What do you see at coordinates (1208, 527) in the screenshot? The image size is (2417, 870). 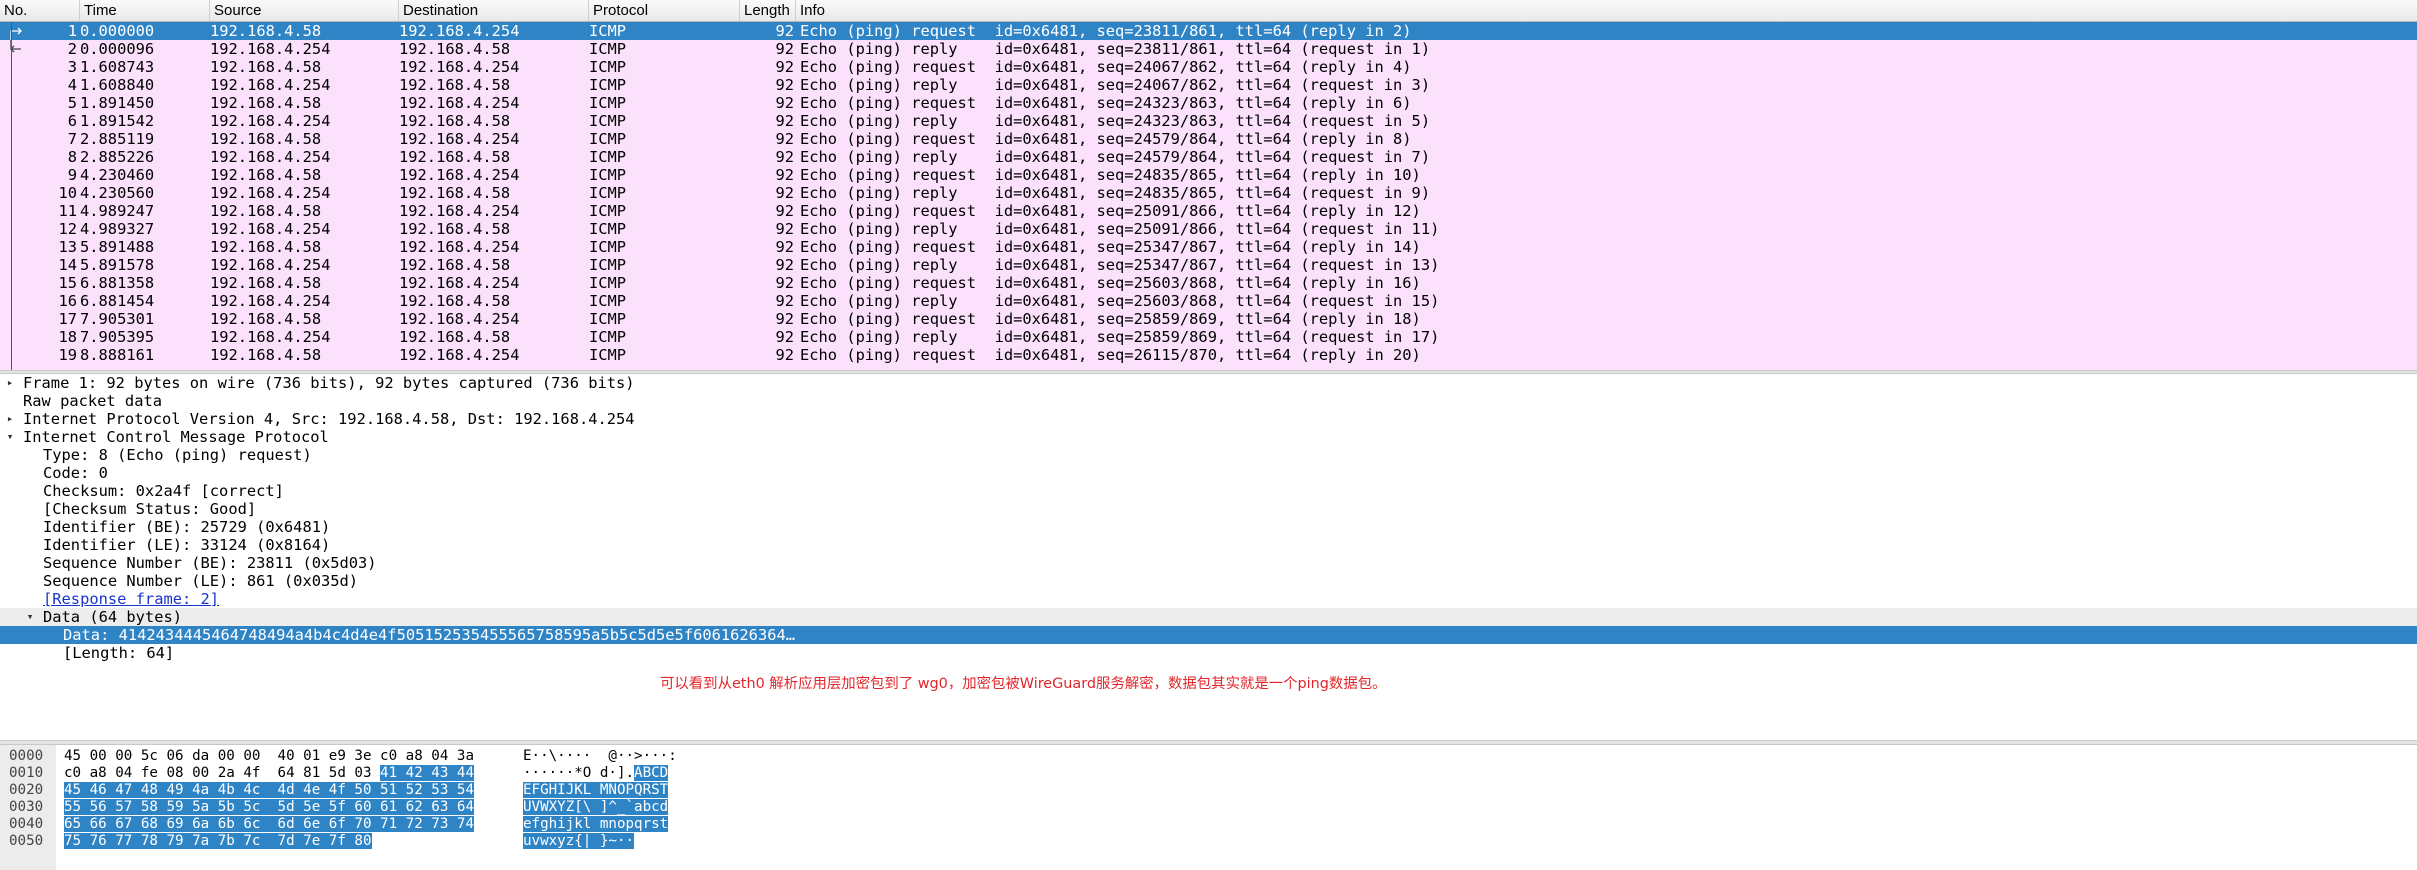 I see `detail-row: Identifier (BE): 25729 (0x6481)` at bounding box center [1208, 527].